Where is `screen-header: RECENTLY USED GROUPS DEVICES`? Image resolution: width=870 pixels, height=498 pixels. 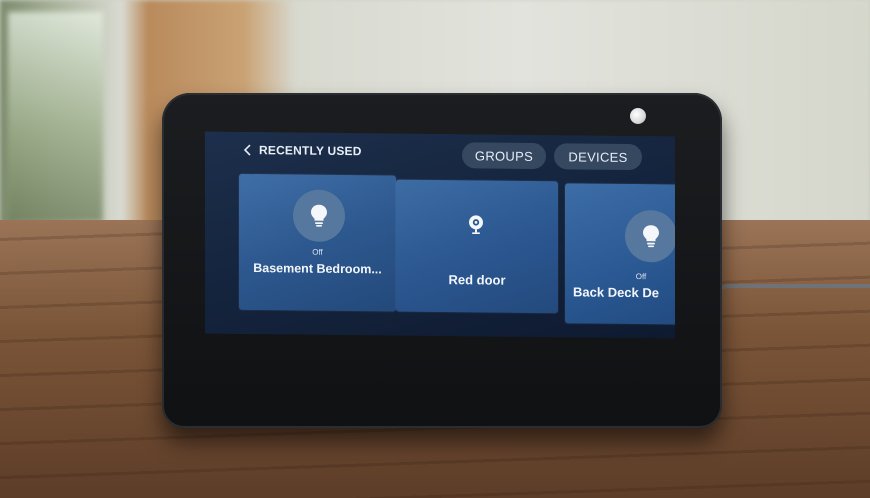 screen-header: RECENTLY USED GROUPS DEVICES is located at coordinates (440, 155).